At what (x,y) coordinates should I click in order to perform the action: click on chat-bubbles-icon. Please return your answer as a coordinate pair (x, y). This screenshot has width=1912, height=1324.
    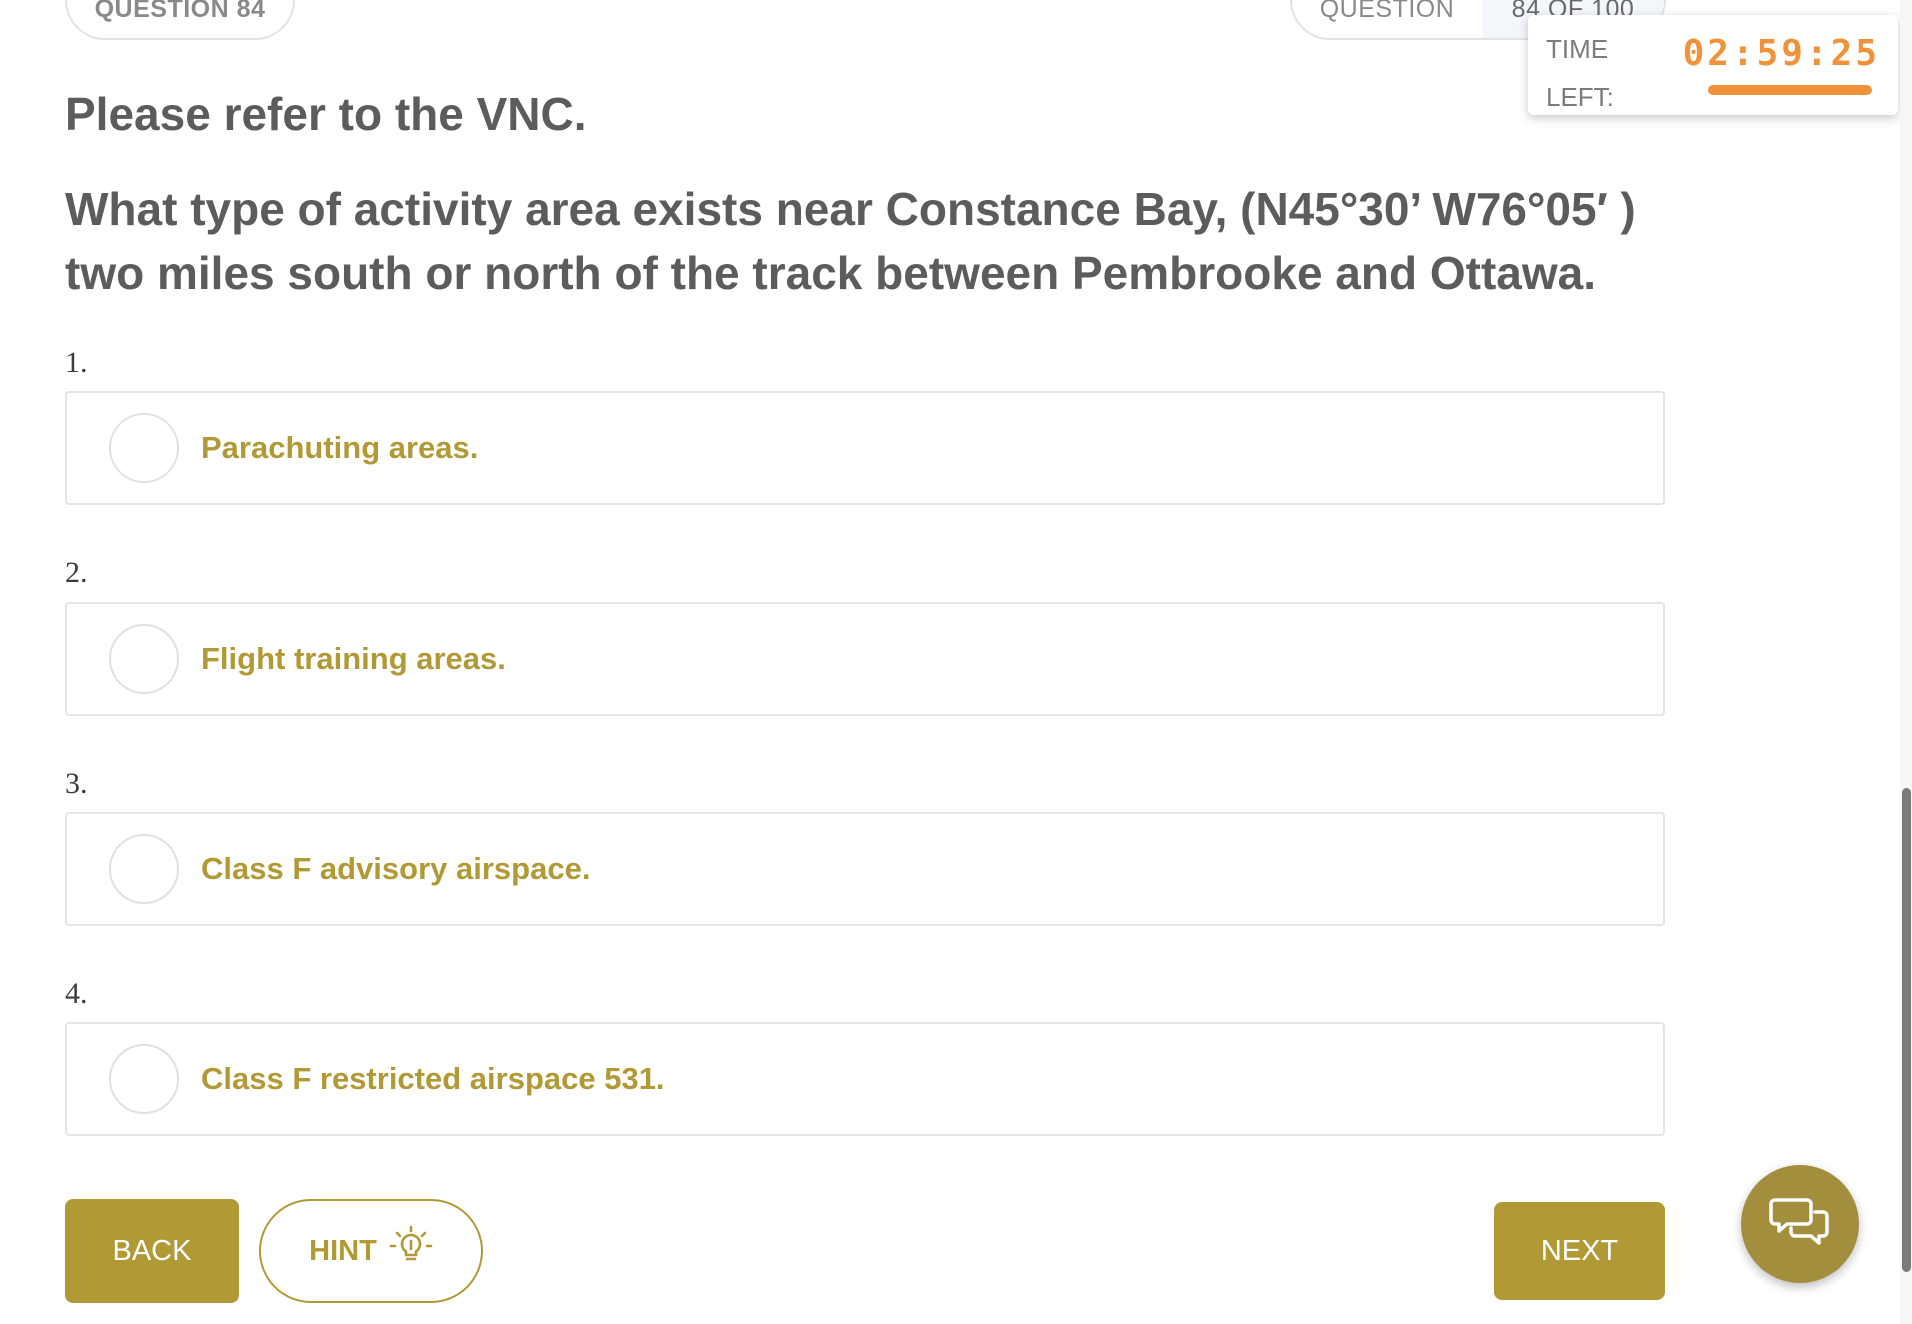
    Looking at the image, I should click on (1800, 1224).